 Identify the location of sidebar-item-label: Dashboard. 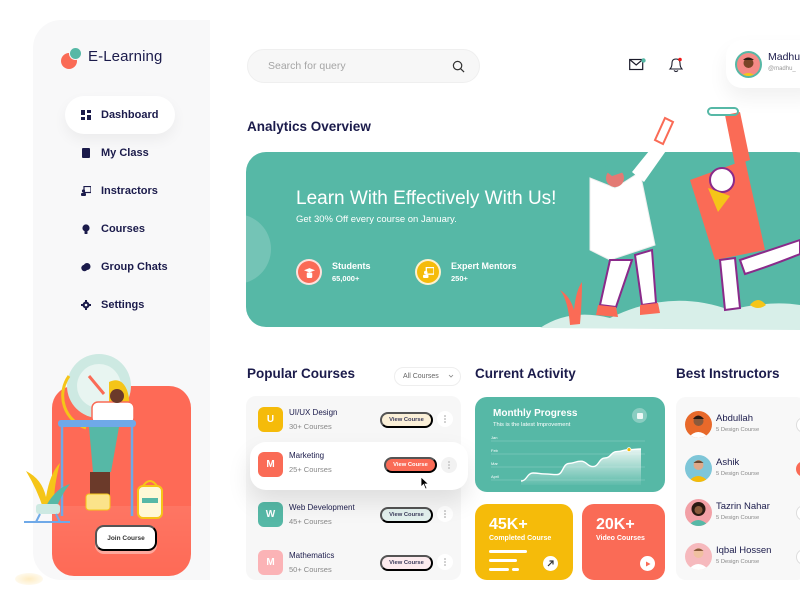
(130, 115).